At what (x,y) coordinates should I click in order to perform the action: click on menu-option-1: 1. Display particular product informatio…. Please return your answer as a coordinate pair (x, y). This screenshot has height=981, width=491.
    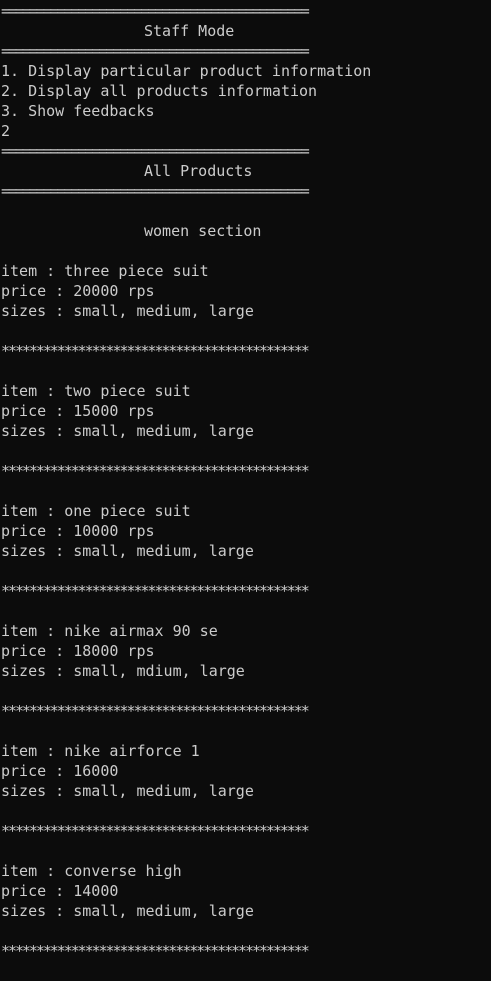
    Looking at the image, I should click on (186, 71).